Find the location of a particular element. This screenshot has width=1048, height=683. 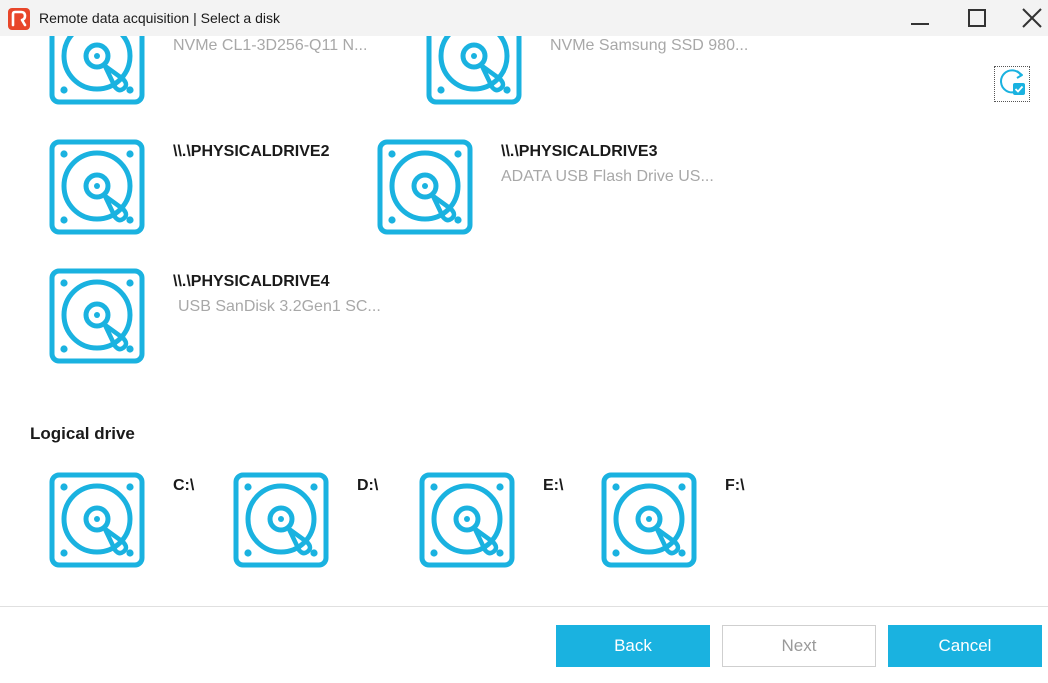

refresh-button is located at coordinates (1012, 84).